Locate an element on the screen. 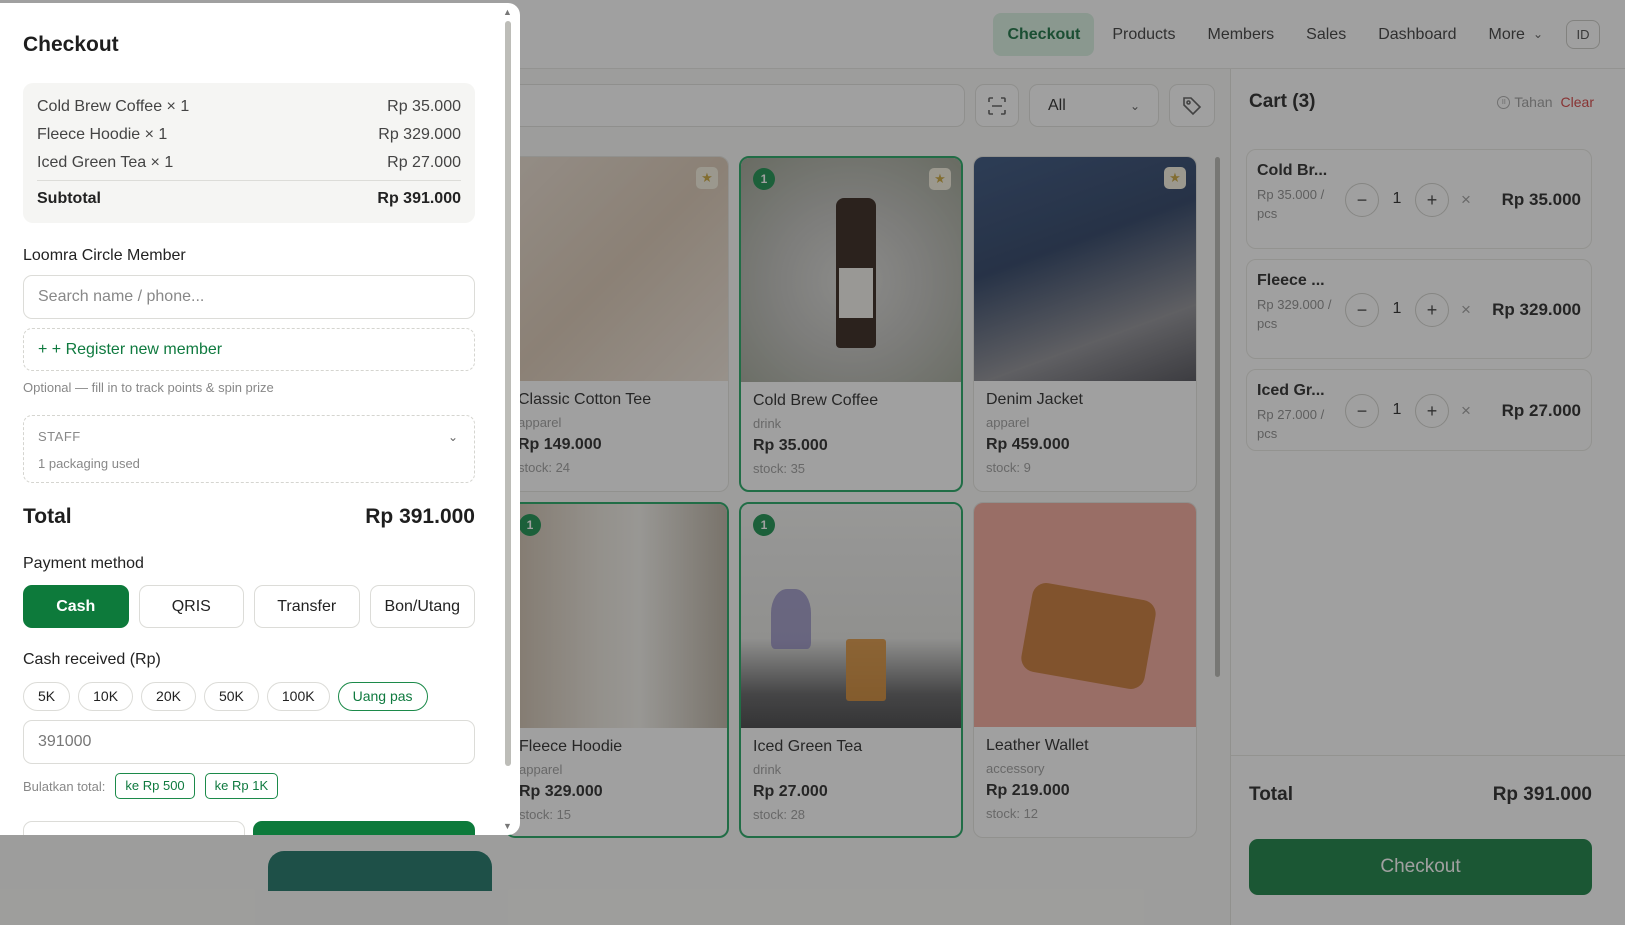  modal-total-value: Rp 391.000 is located at coordinates (420, 516).